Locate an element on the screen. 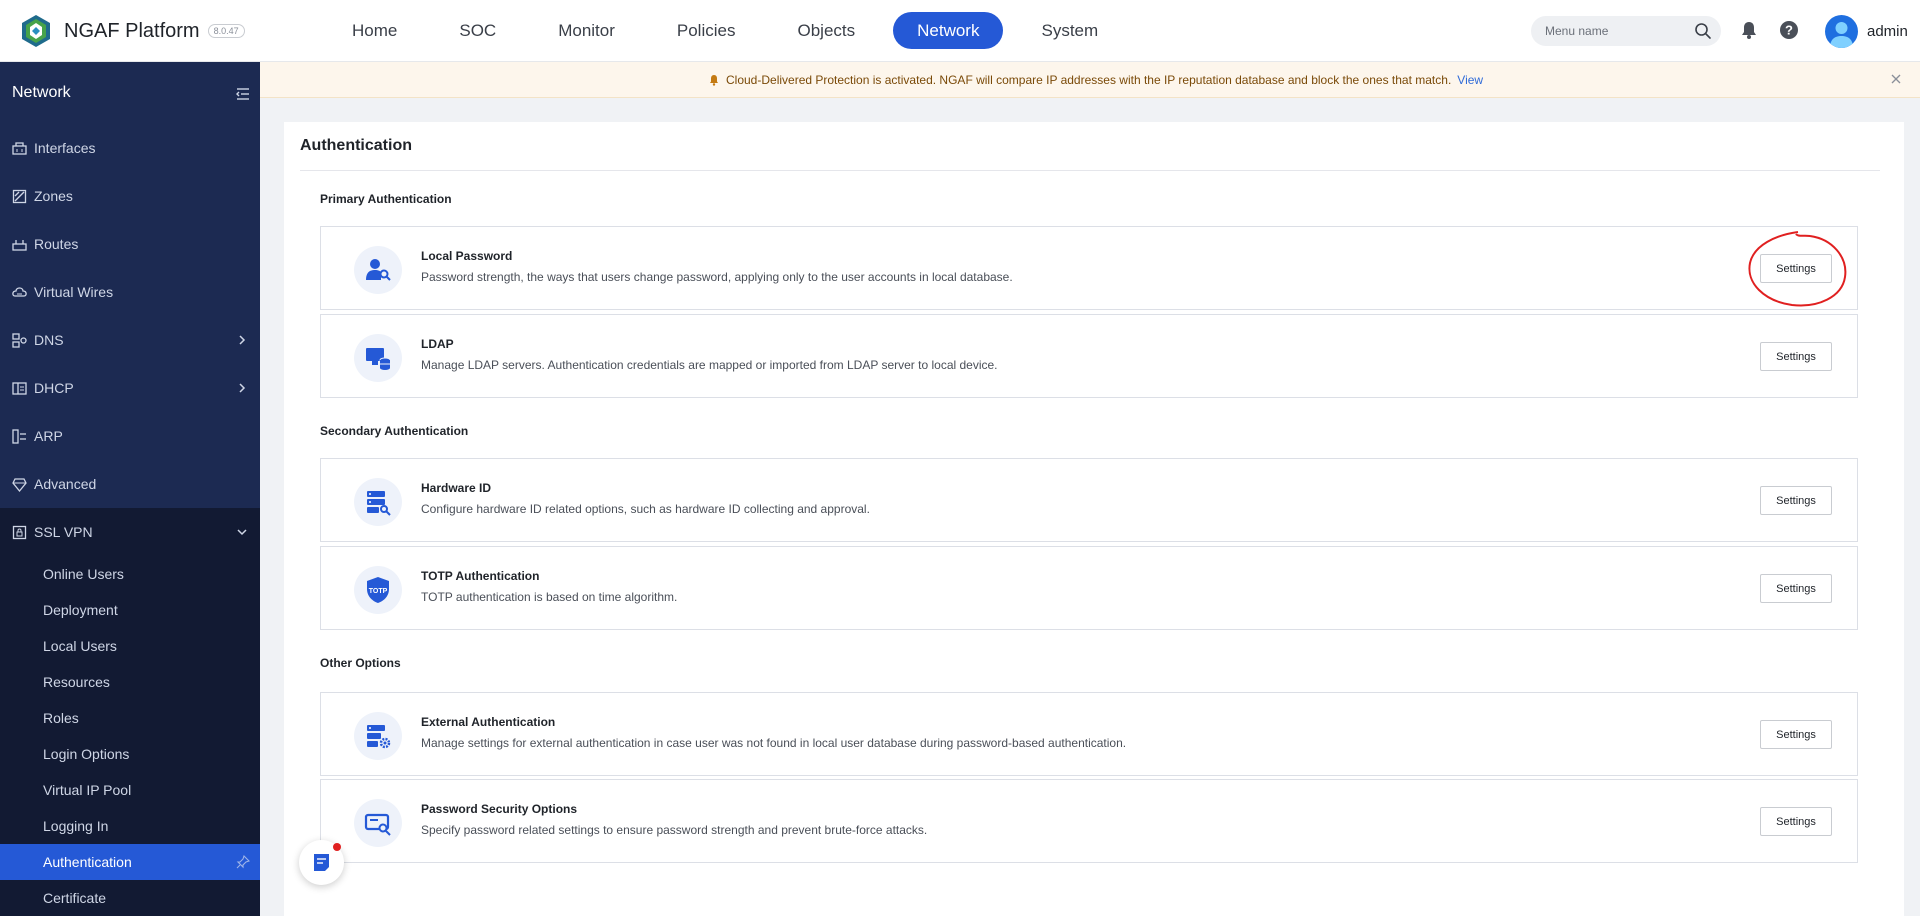 Image resolution: width=1920 pixels, height=916 pixels. sidebar-subitem-authentication: Authentication is located at coordinates (130, 862).